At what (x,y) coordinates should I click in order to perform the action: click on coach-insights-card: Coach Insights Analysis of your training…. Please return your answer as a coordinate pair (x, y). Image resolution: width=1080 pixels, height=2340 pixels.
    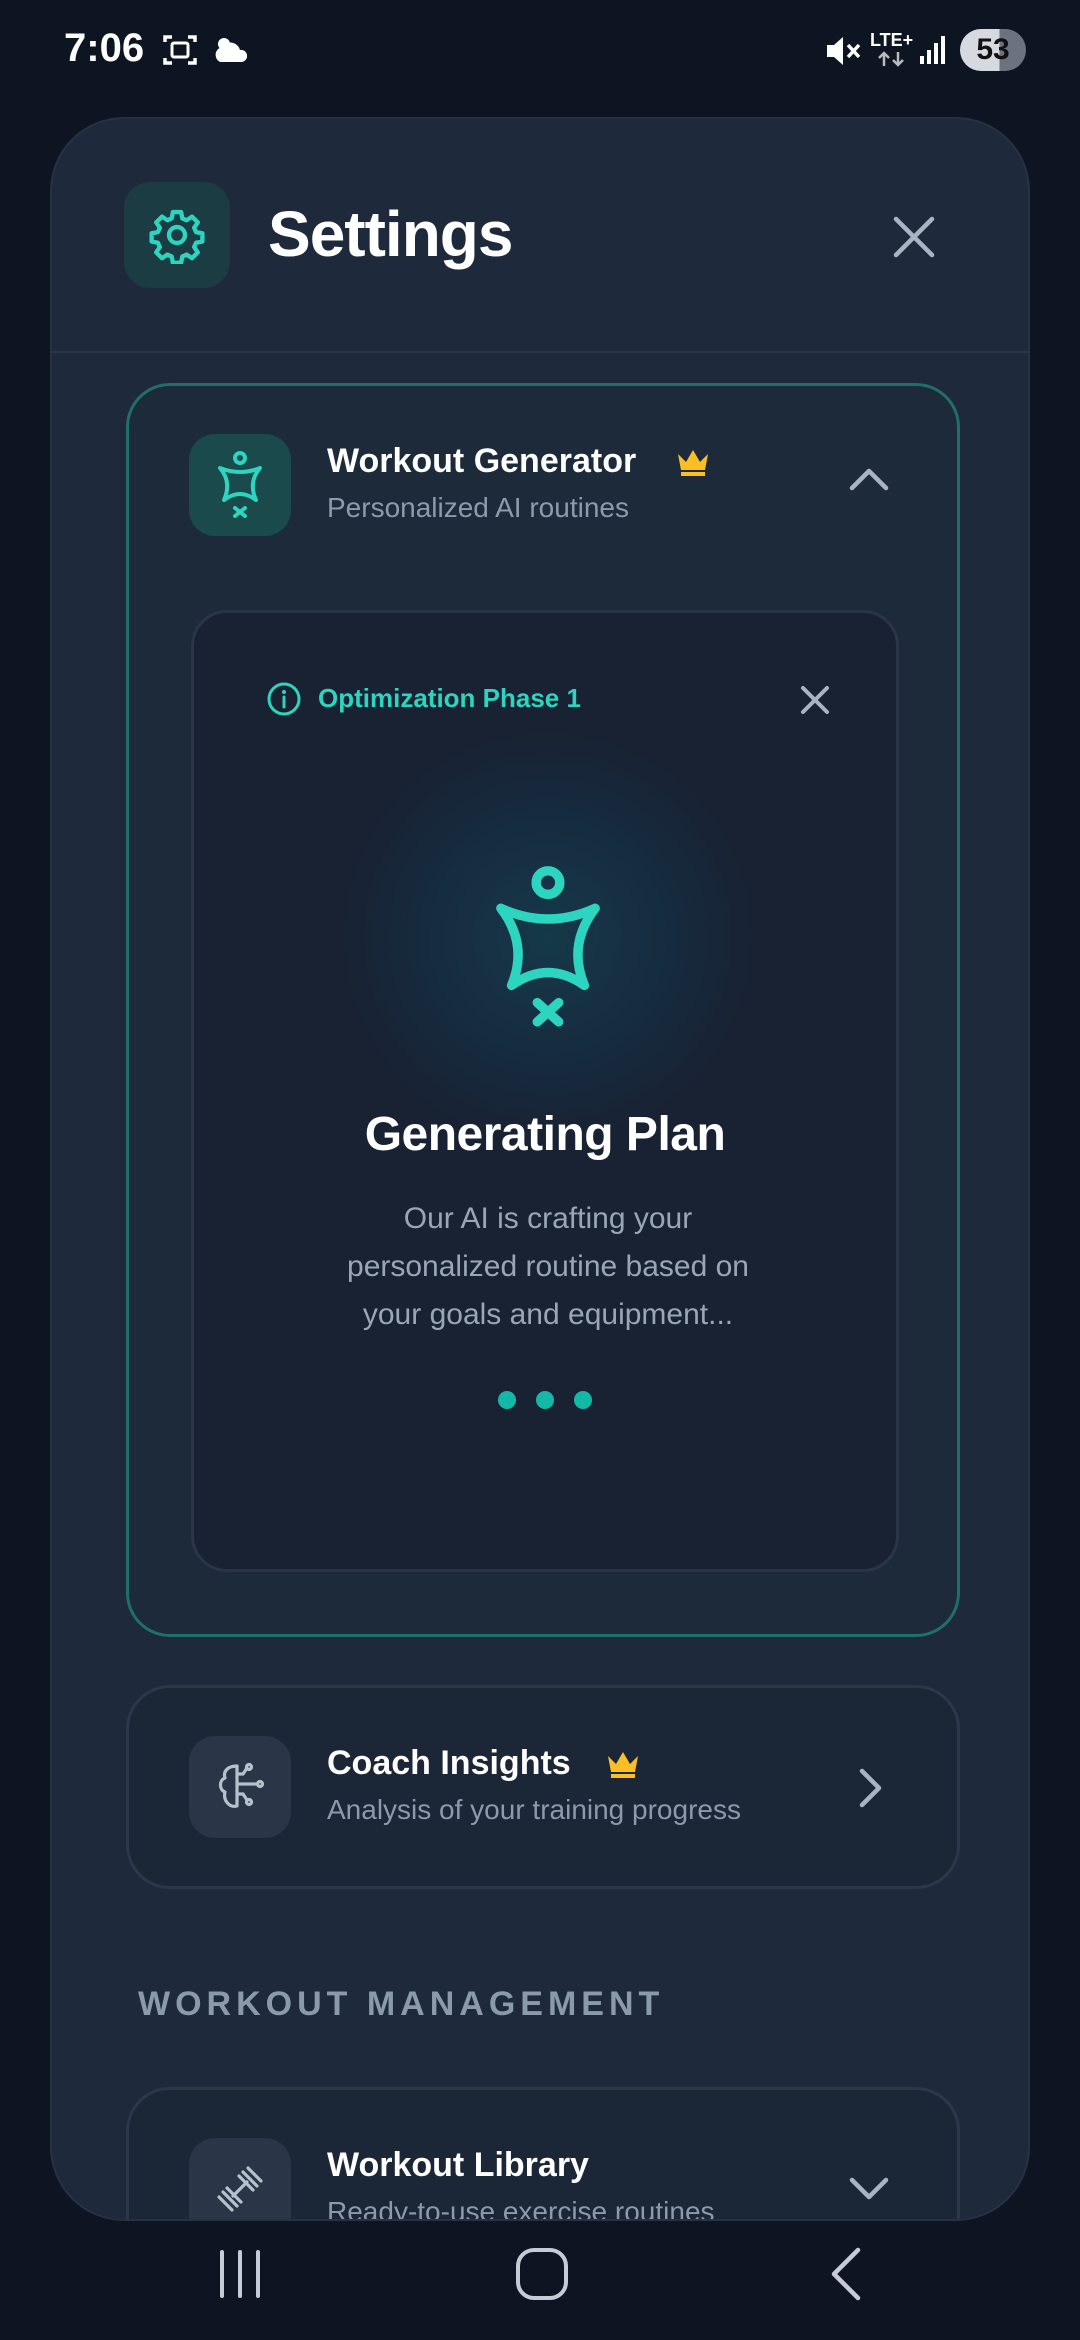
    Looking at the image, I should click on (543, 1787).